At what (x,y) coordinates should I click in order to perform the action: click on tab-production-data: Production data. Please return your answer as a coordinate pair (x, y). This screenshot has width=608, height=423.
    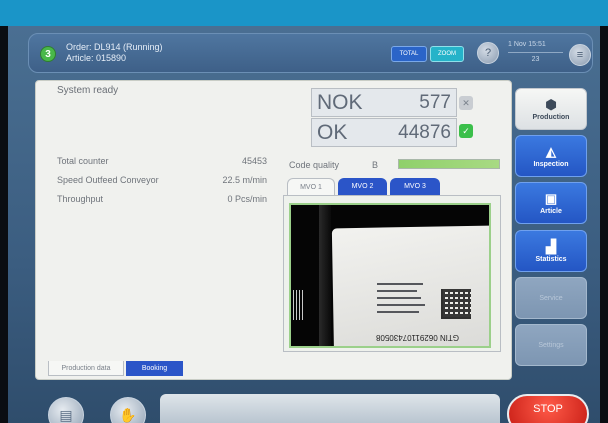
    Looking at the image, I should click on (86, 368).